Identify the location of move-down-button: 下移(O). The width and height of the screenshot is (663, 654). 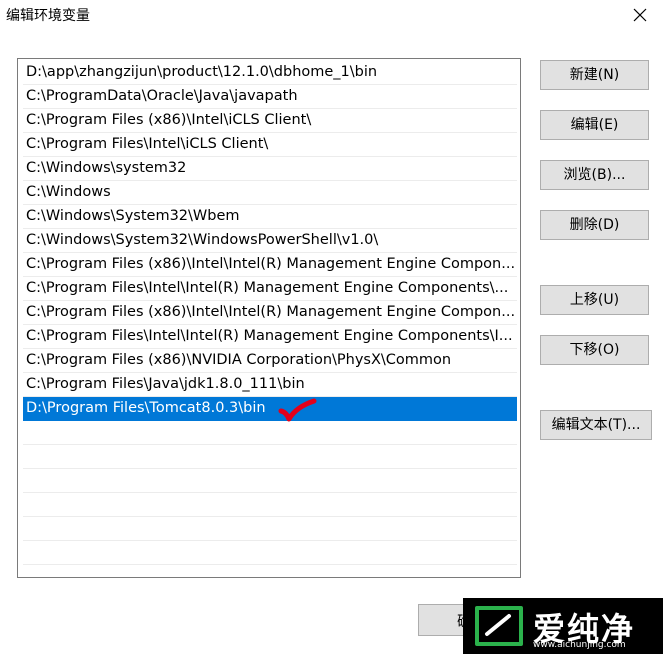
(594, 350).